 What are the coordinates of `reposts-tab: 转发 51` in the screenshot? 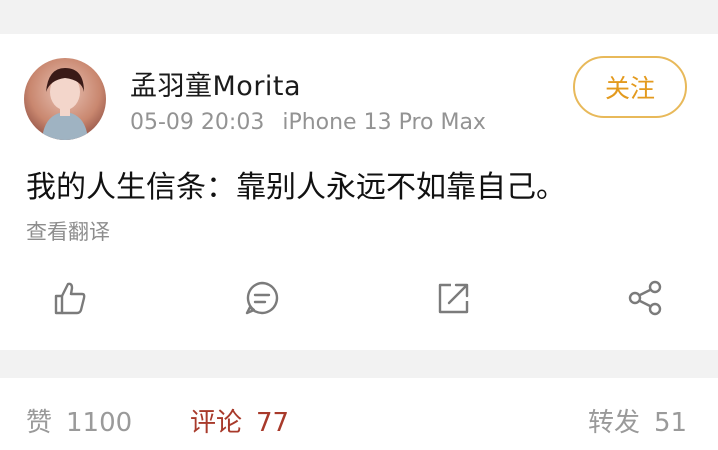 It's located at (637, 420).